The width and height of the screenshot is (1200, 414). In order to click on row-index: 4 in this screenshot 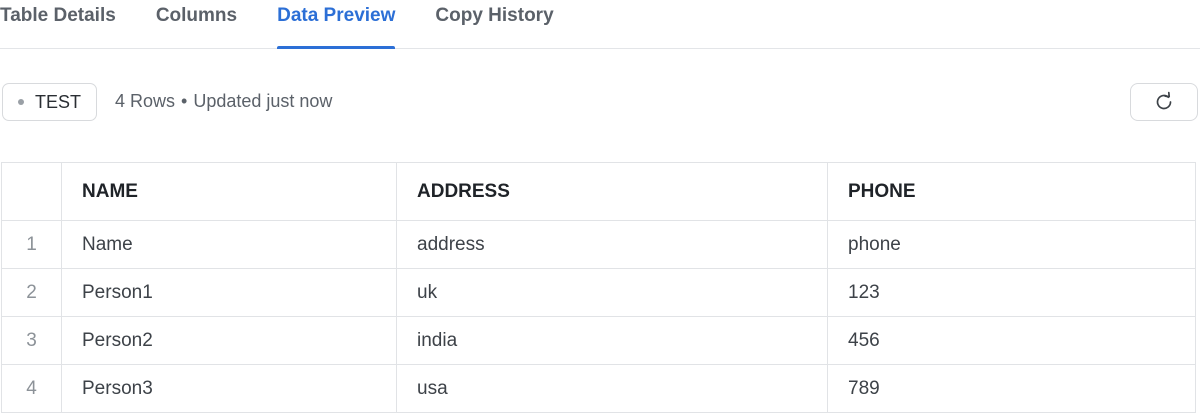, I will do `click(31, 388)`.